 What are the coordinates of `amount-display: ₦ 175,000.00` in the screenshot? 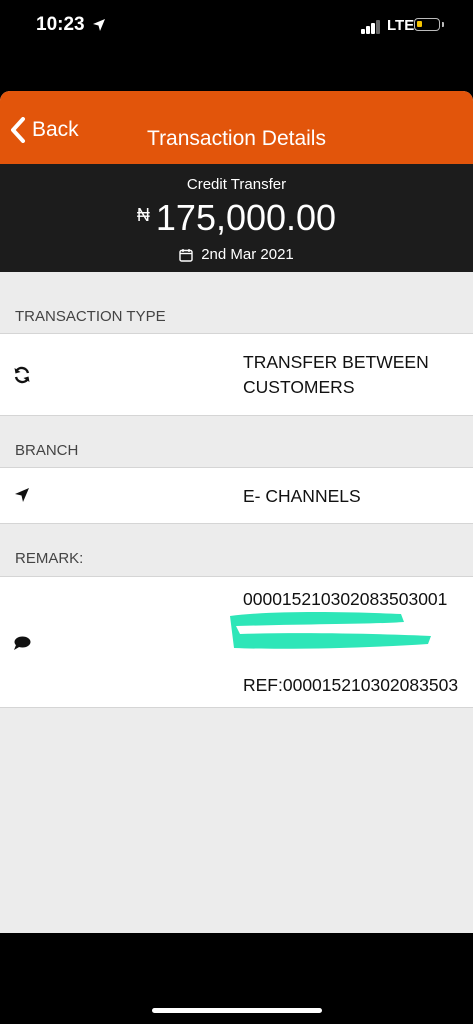 It's located at (236, 218).